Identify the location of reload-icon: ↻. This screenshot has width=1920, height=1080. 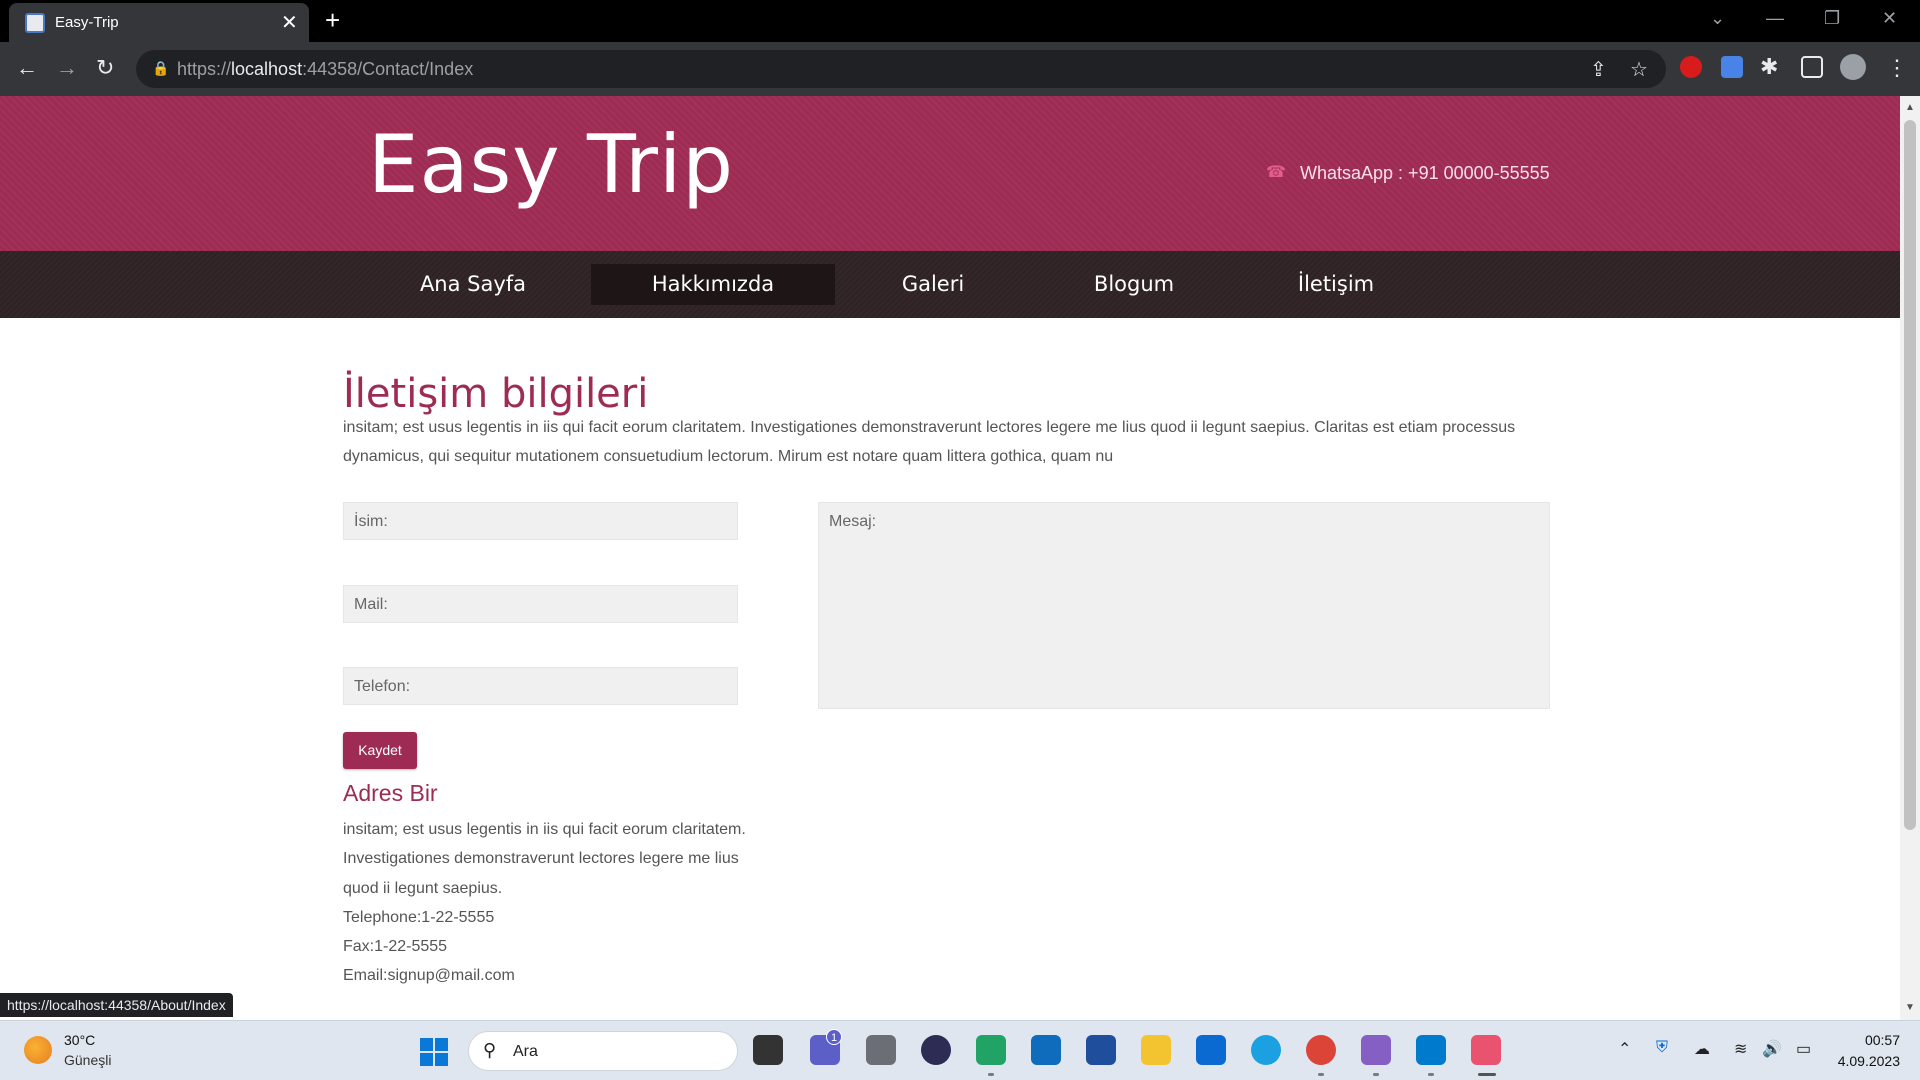
(105, 68).